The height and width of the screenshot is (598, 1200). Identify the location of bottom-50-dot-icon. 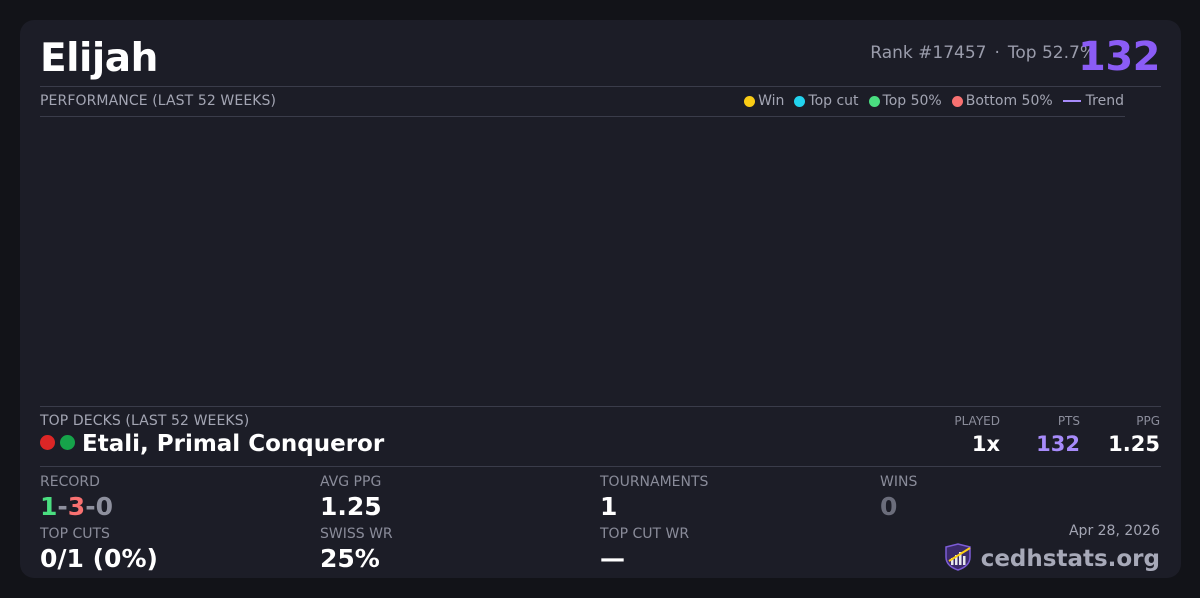
(957, 101).